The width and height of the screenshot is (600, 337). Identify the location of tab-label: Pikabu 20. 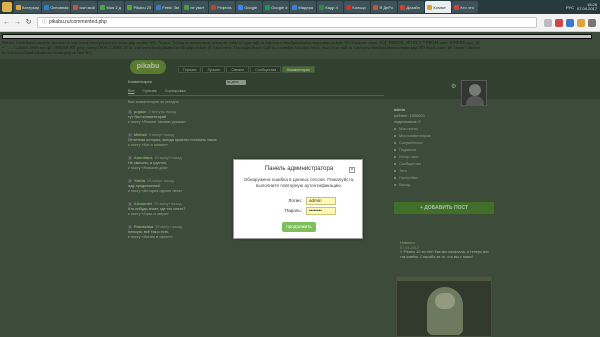
(142, 7).